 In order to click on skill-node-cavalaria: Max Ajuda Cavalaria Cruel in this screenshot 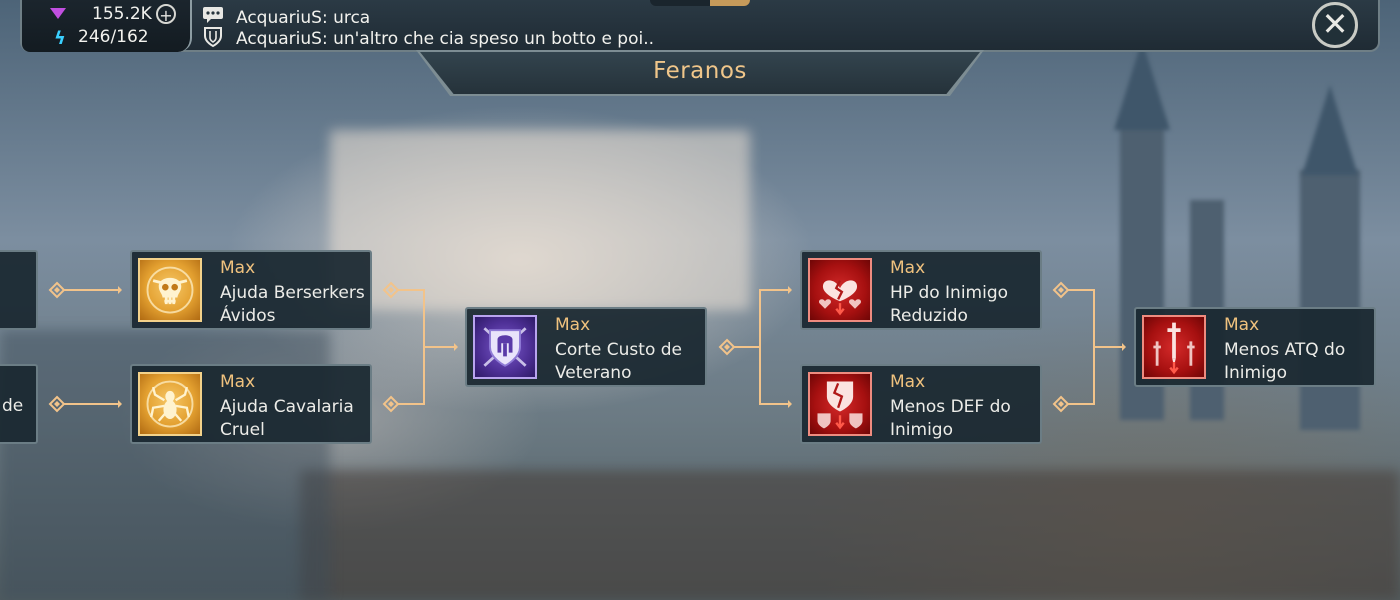, I will do `click(251, 404)`.